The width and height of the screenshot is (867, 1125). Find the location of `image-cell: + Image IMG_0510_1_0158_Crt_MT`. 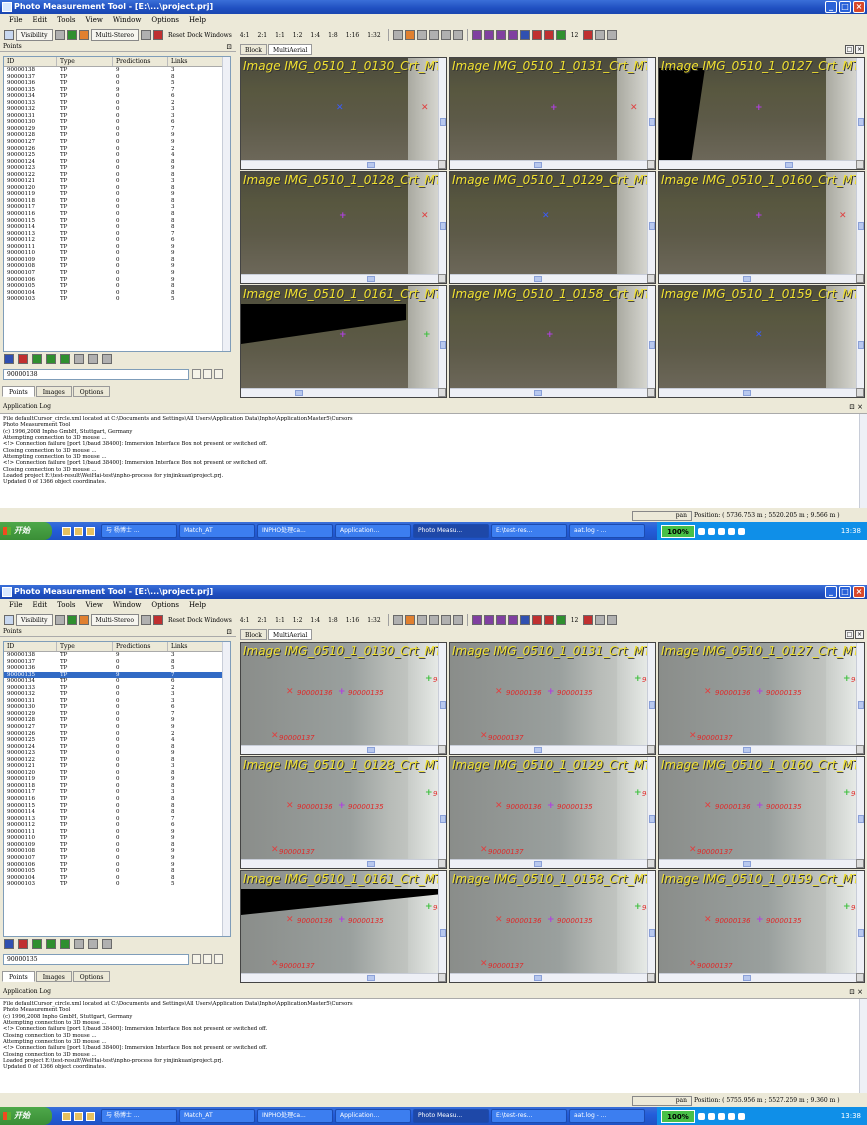

image-cell: + Image IMG_0510_1_0158_Crt_MT is located at coordinates (552, 341).